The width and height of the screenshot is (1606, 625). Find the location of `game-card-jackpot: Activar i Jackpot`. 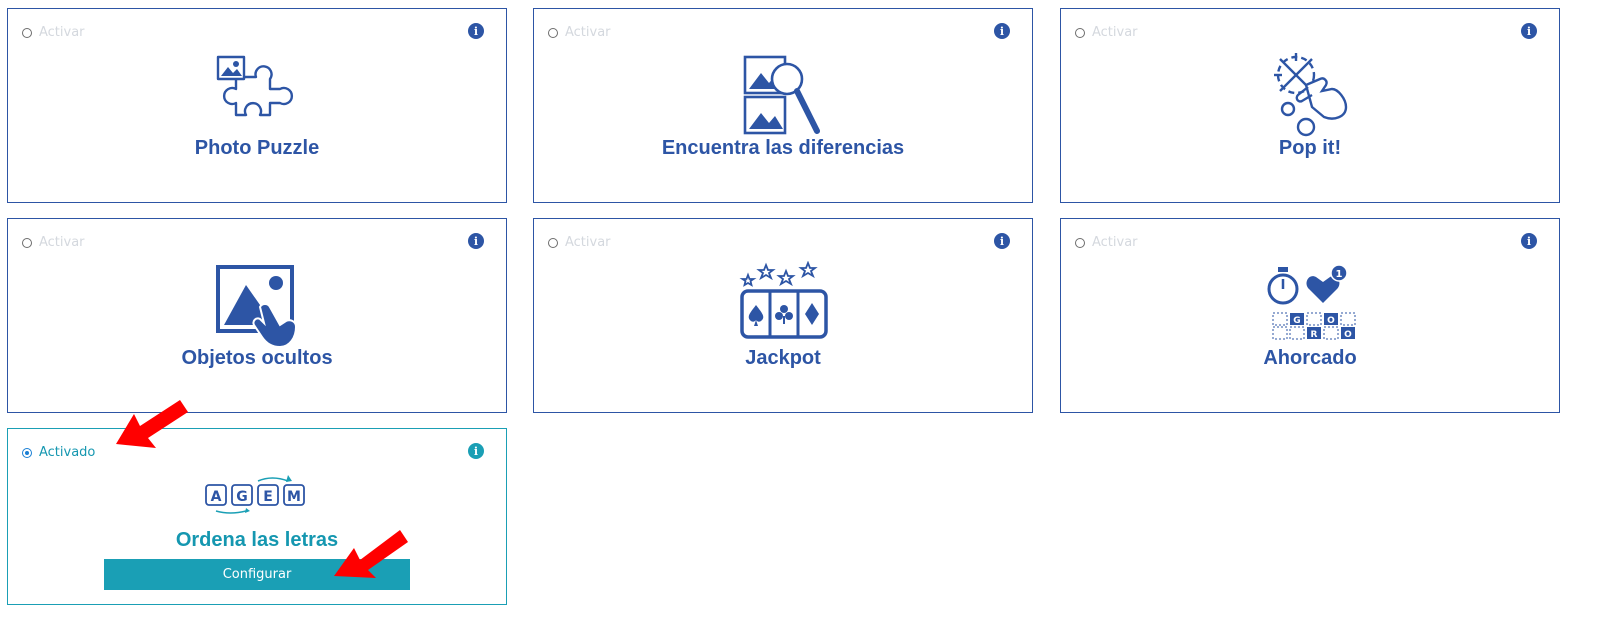

game-card-jackpot: Activar i Jackpot is located at coordinates (783, 315).